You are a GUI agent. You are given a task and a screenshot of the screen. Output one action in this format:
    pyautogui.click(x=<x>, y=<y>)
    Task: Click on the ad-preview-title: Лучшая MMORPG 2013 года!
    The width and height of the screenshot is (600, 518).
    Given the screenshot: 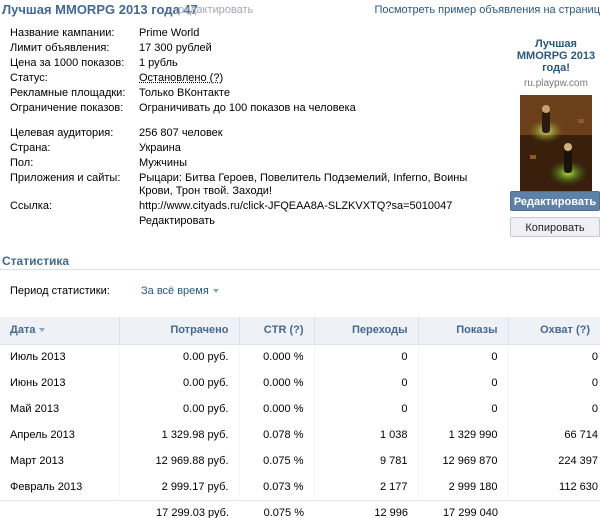 What is the action you would take?
    pyautogui.click(x=556, y=56)
    